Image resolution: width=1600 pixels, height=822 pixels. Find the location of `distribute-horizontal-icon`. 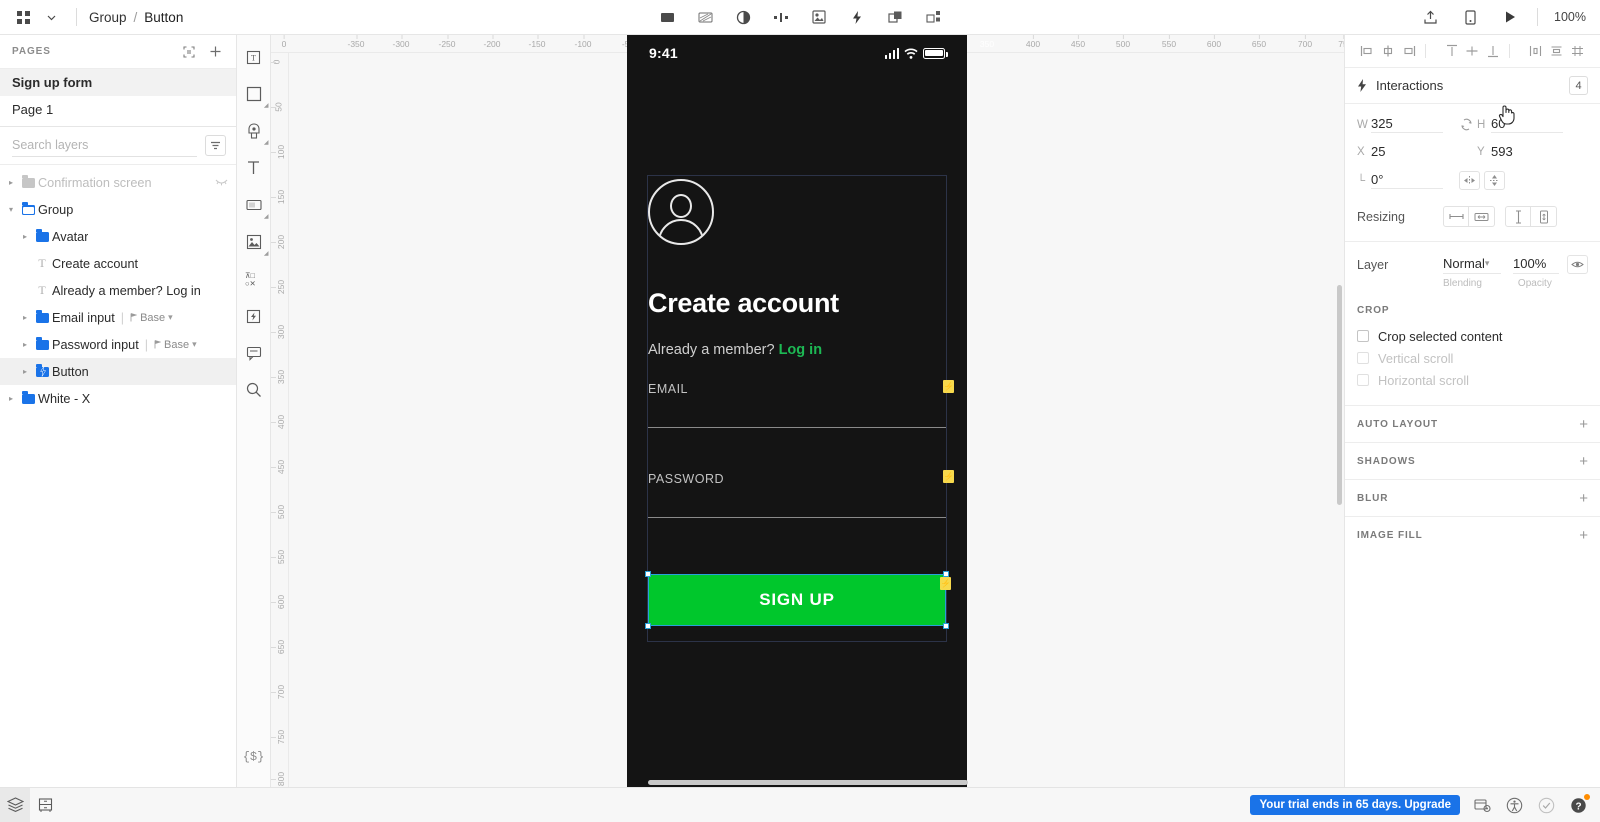

distribute-horizontal-icon is located at coordinates (1535, 51).